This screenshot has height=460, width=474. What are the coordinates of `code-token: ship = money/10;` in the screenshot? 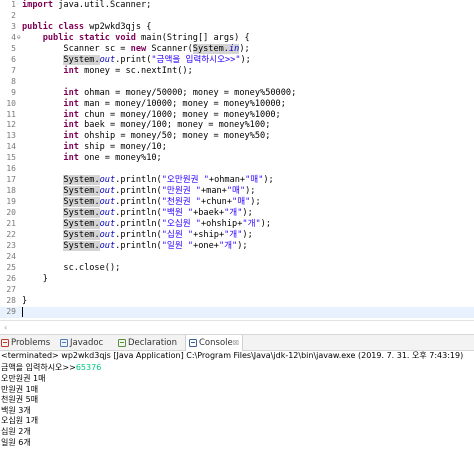 It's located at (122, 147).